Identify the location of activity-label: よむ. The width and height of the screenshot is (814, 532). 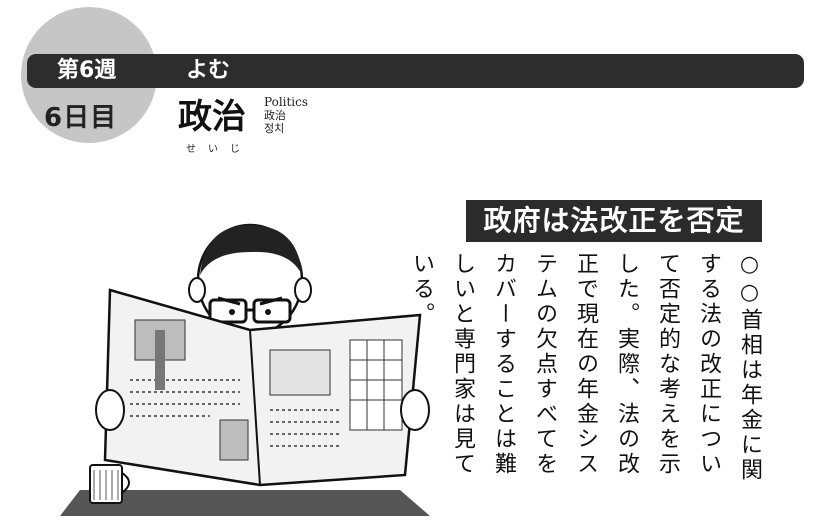
(208, 70).